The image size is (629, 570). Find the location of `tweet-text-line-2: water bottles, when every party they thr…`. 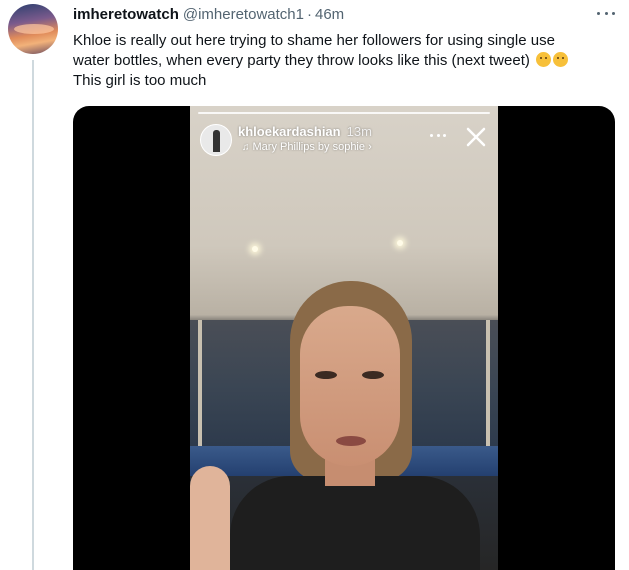

tweet-text-line-2: water bottles, when every party they thr… is located at coordinates (343, 61).